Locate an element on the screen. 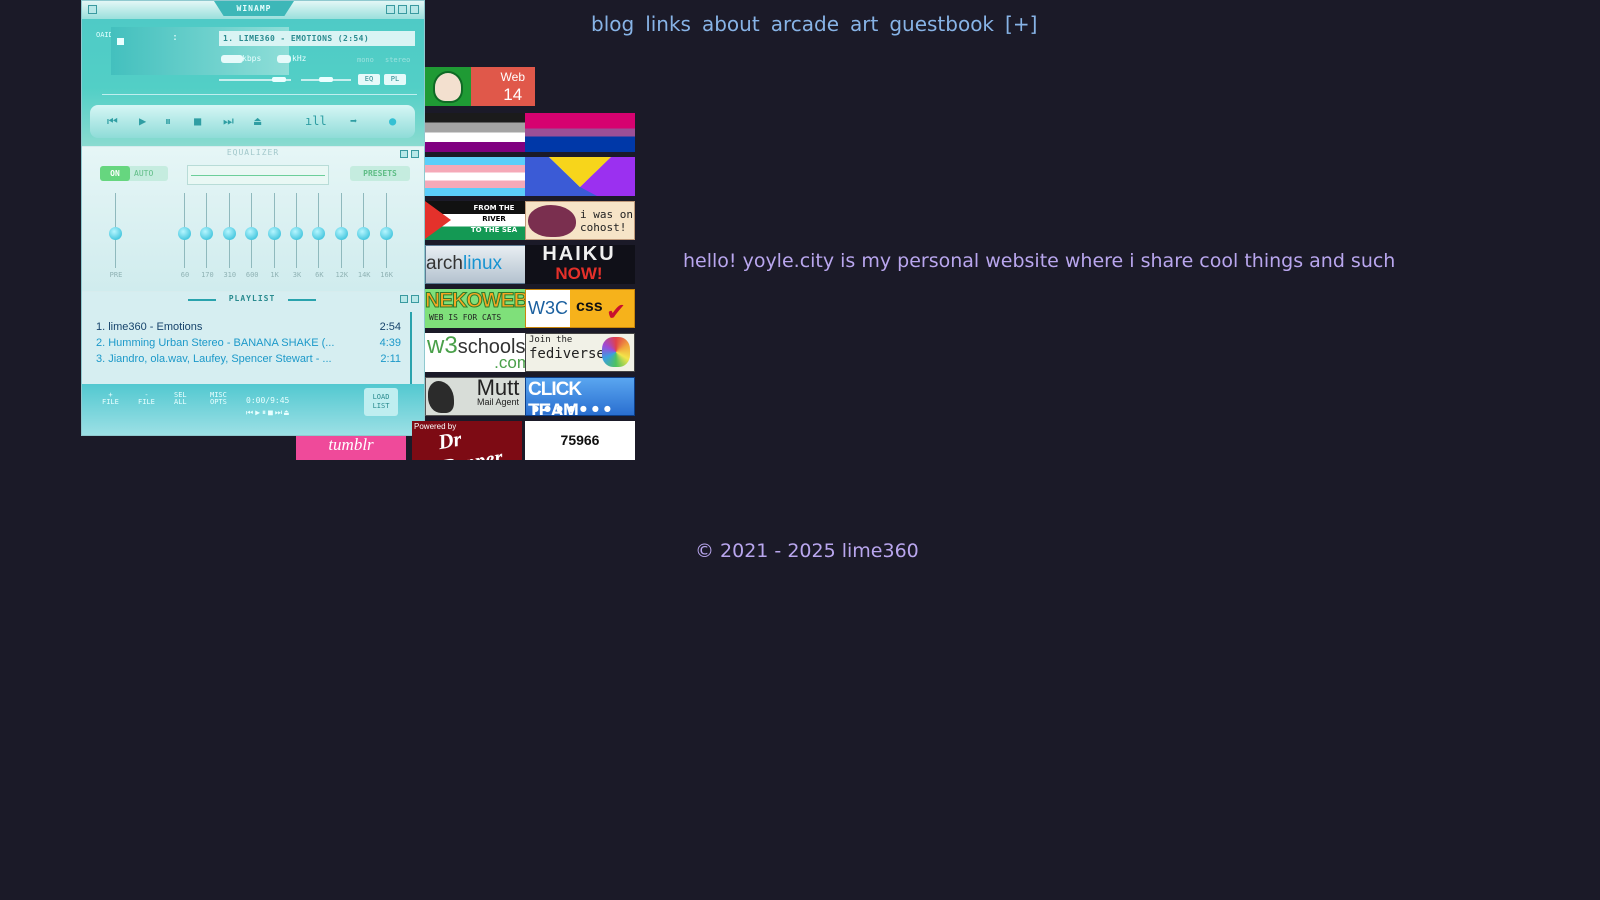  badge-arch-a: arch is located at coordinates (444, 263).